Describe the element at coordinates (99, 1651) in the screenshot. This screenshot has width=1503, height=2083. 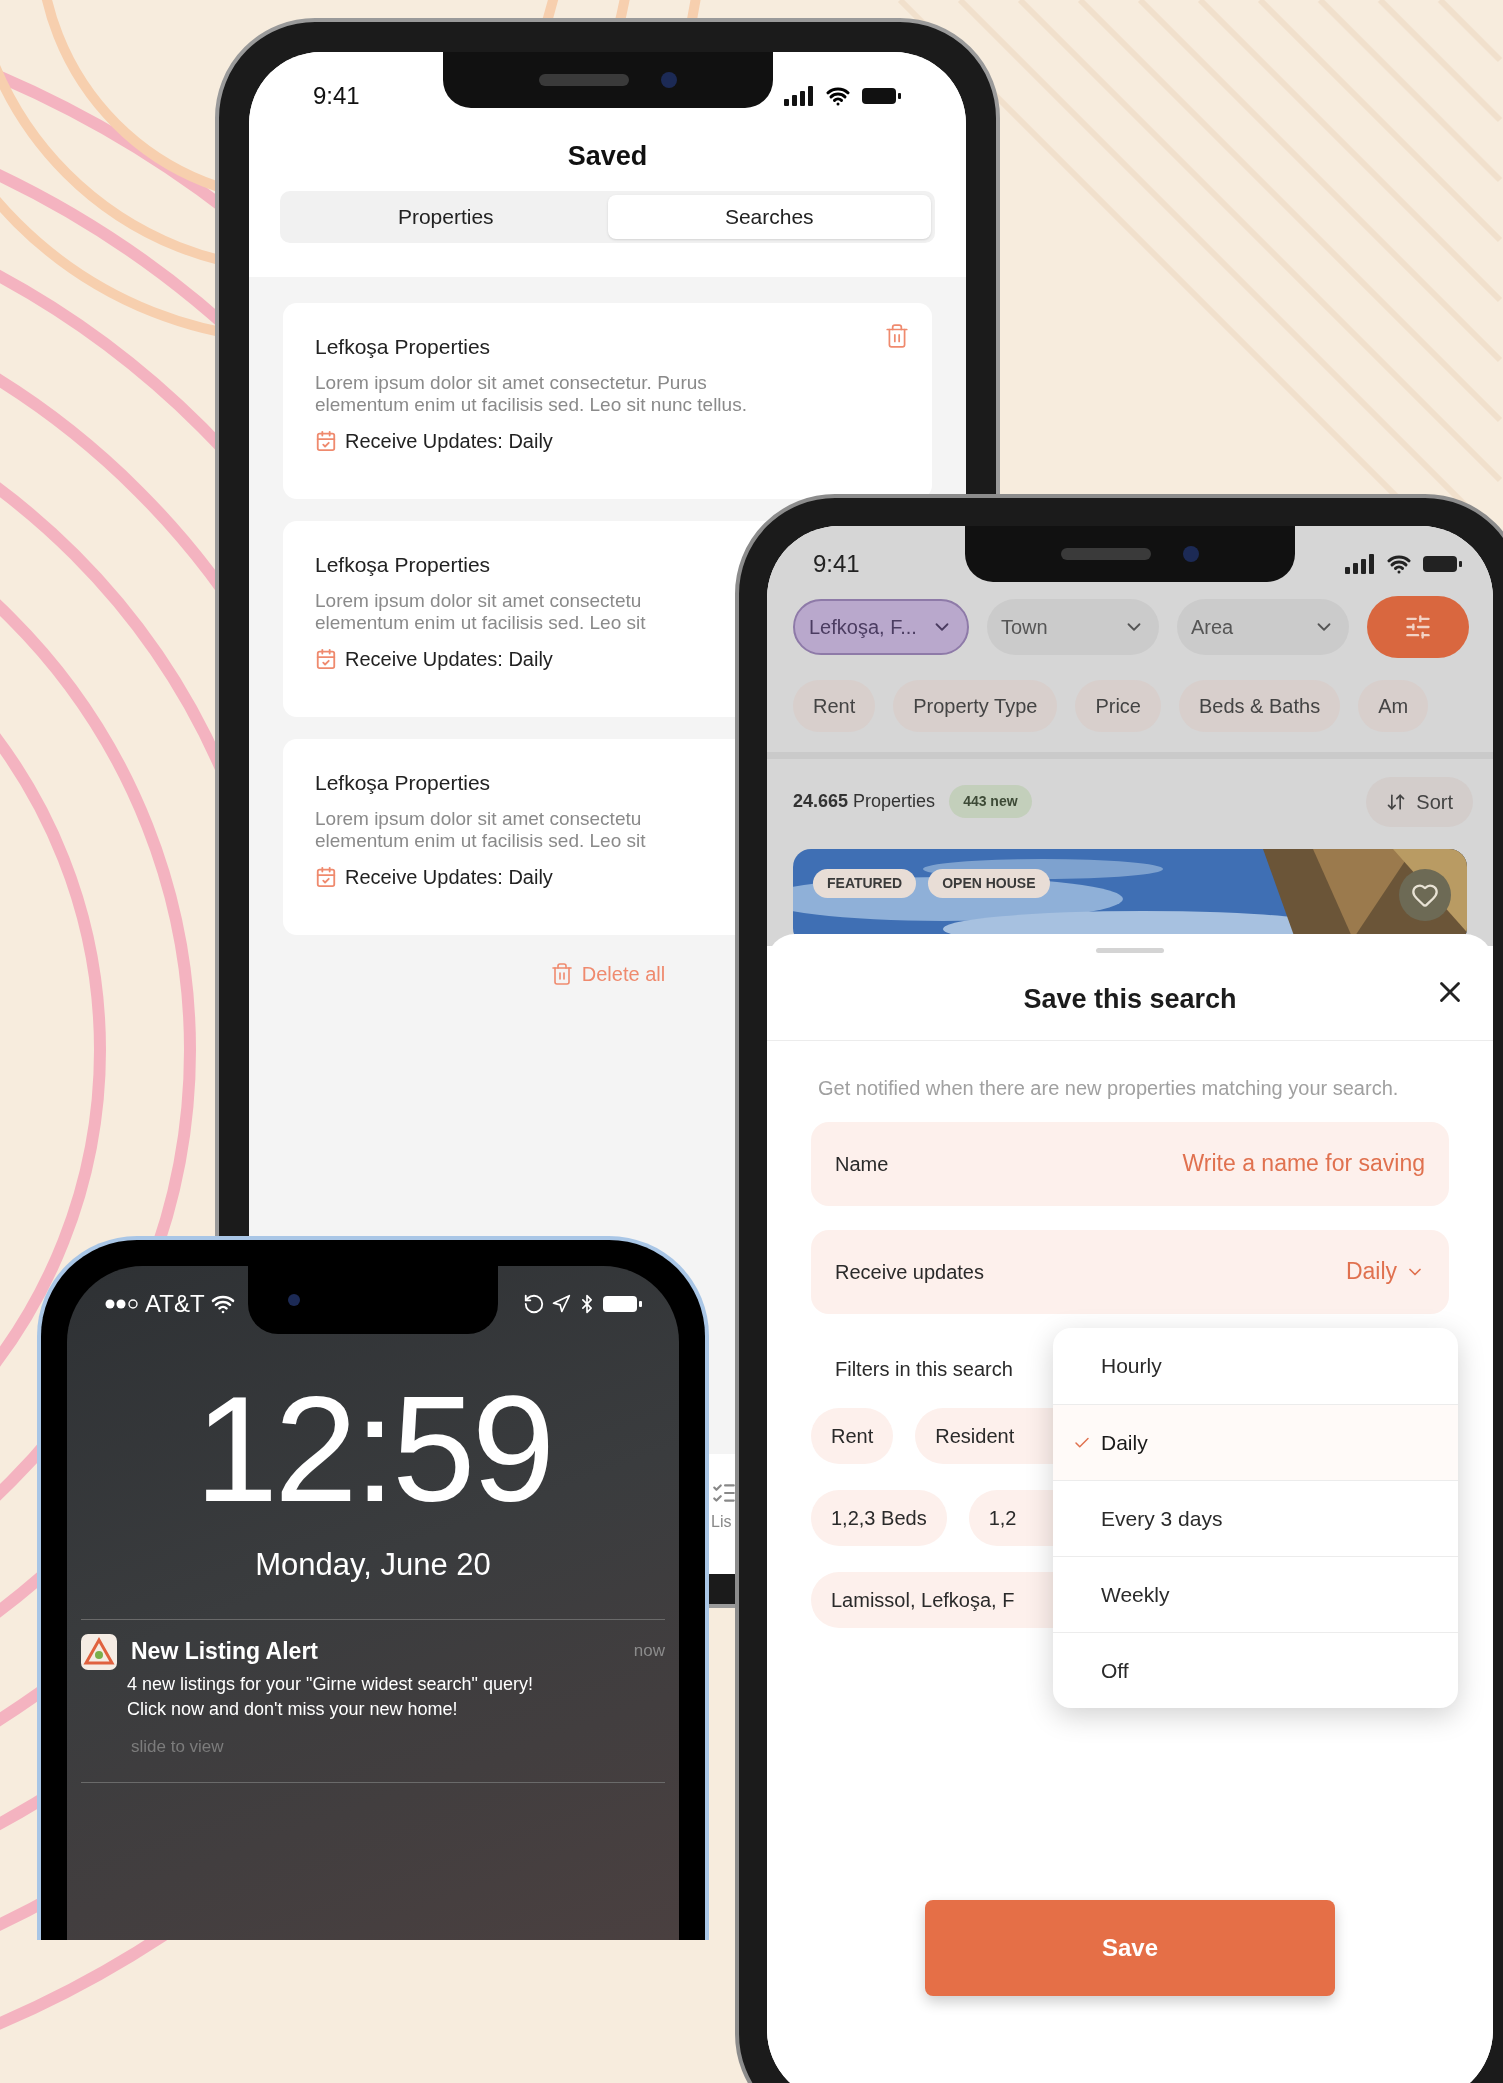
I see `app-icon` at that location.